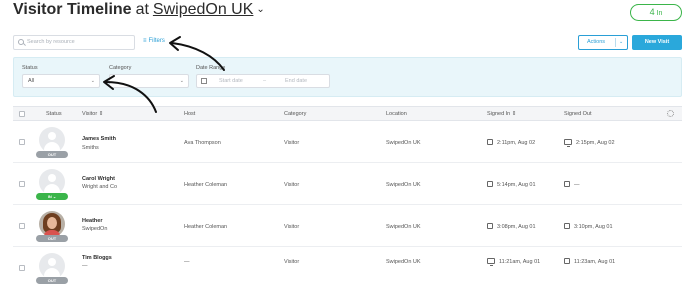  I want to click on column-signed-in: Signed In ⇕, so click(501, 114).